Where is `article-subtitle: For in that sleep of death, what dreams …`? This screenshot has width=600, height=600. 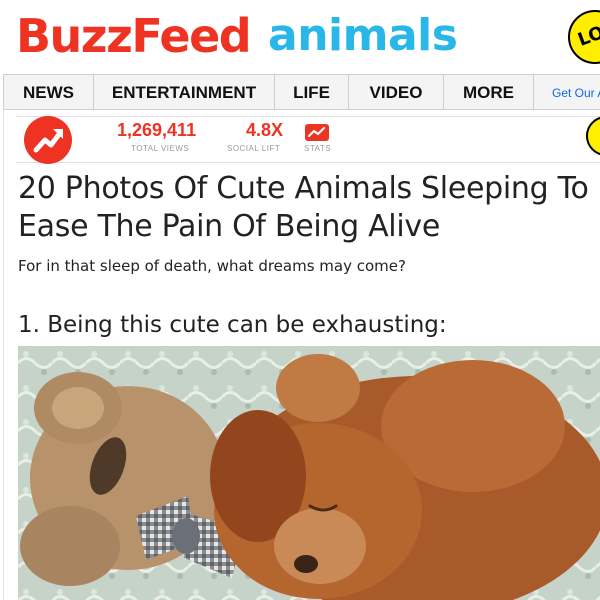 article-subtitle: For in that sleep of death, what dreams … is located at coordinates (212, 266).